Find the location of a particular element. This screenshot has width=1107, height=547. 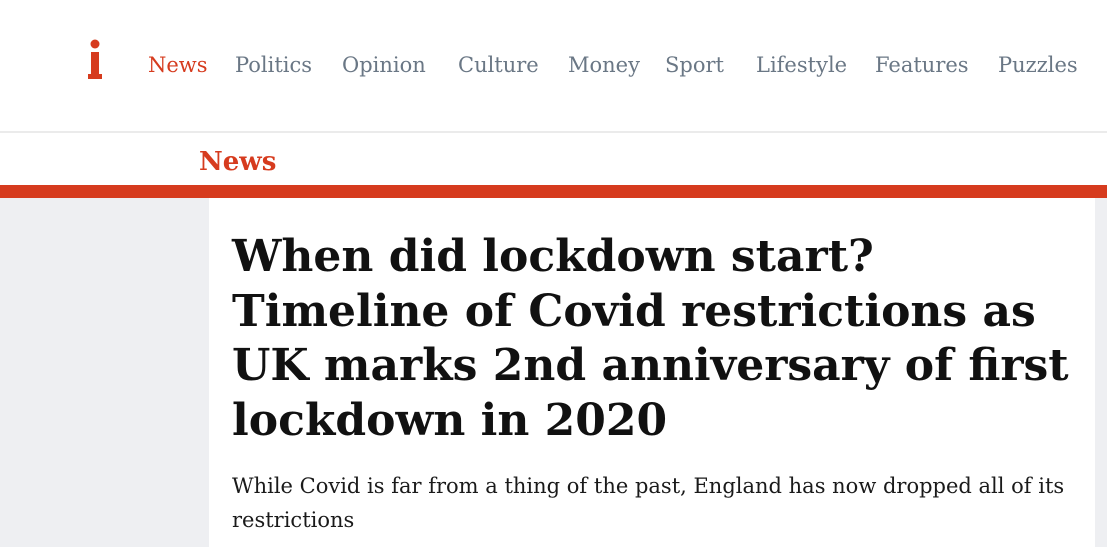

nav-item-culture: Culture is located at coordinates (498, 65).